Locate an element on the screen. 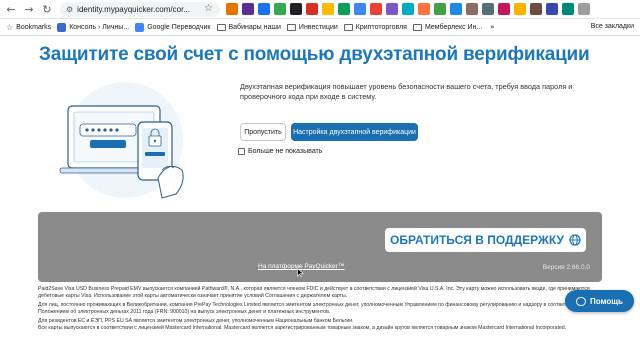 The height and width of the screenshot is (360, 640). help-chat-button: Помощь is located at coordinates (599, 301).